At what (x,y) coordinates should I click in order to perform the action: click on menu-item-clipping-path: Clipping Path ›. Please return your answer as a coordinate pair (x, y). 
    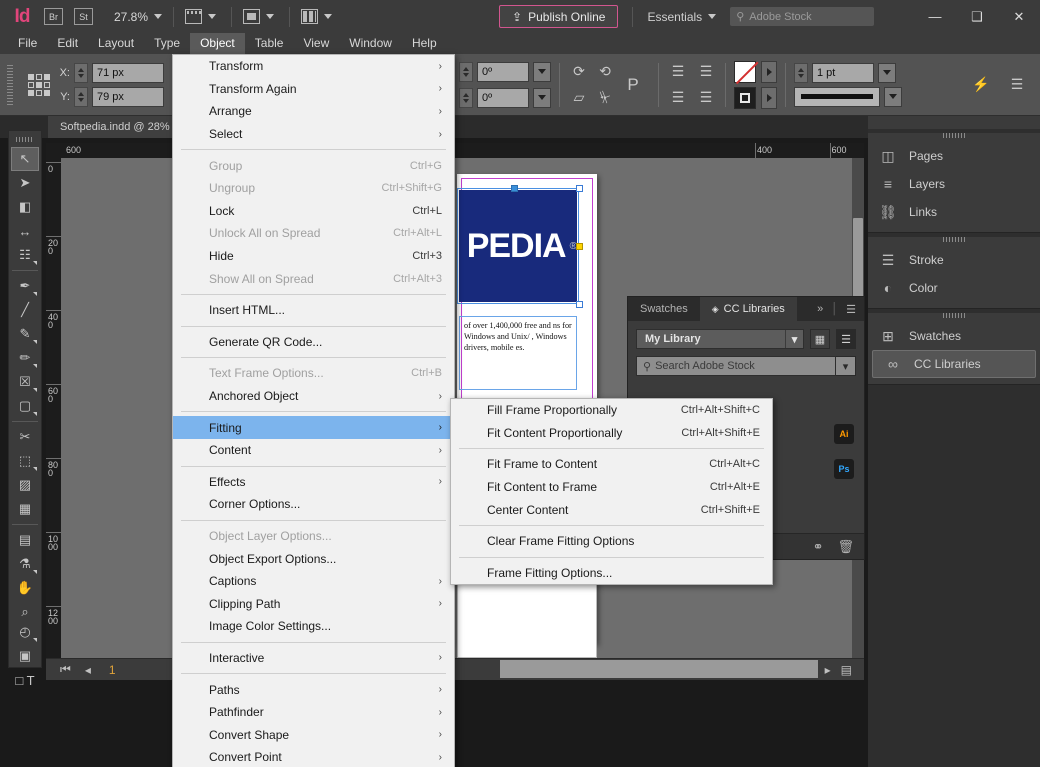
    Looking at the image, I should click on (313, 603).